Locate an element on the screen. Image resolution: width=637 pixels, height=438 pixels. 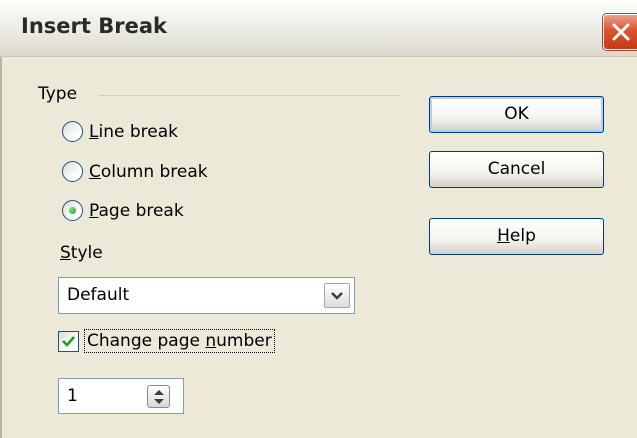
style-dropdown: Default is located at coordinates (206, 295).